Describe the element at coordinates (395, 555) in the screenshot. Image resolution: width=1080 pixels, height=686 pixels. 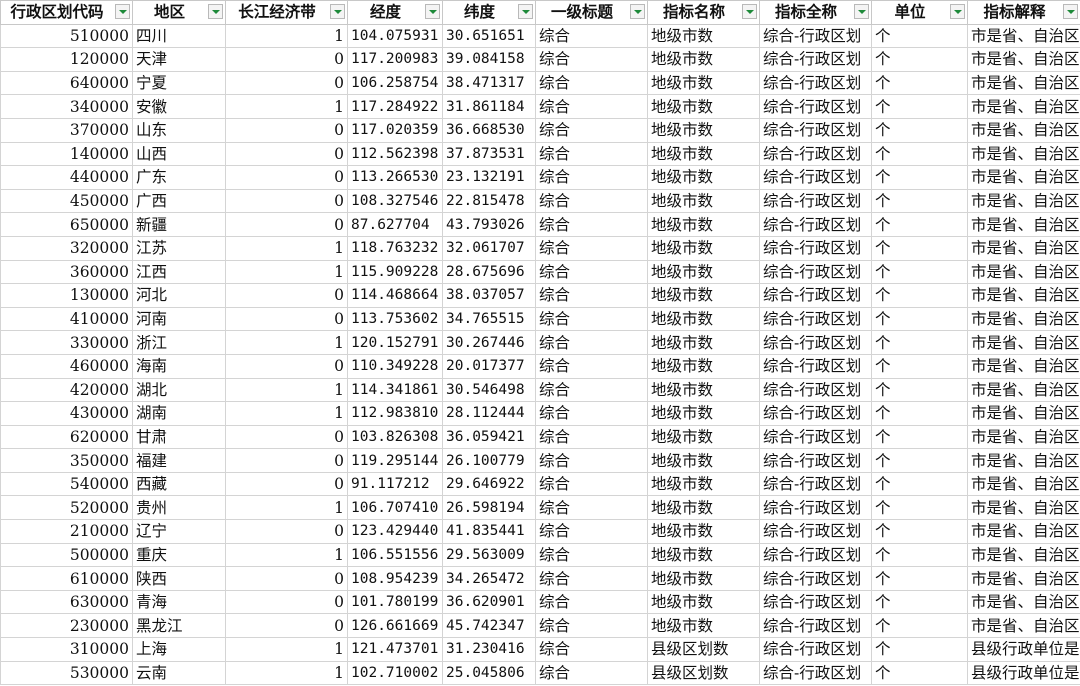
I see `longitude-cell: 106.551556` at that location.